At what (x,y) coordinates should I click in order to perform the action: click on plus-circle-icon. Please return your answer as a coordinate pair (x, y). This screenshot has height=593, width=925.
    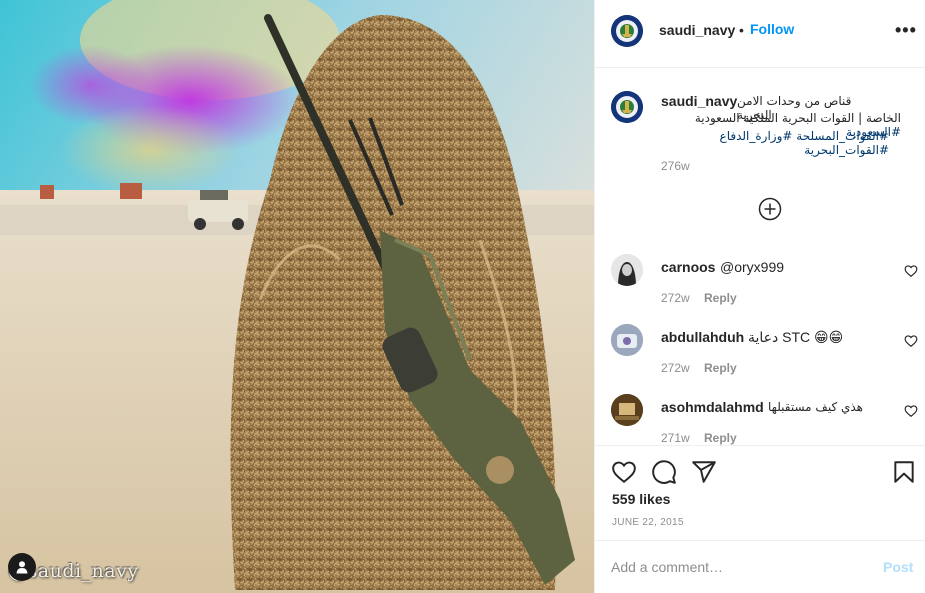
    Looking at the image, I should click on (770, 209).